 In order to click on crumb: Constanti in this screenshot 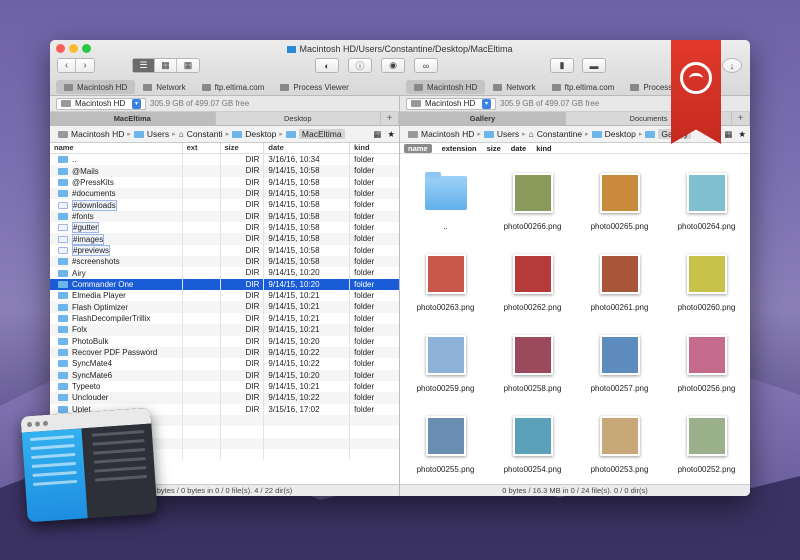, I will do `click(205, 134)`.